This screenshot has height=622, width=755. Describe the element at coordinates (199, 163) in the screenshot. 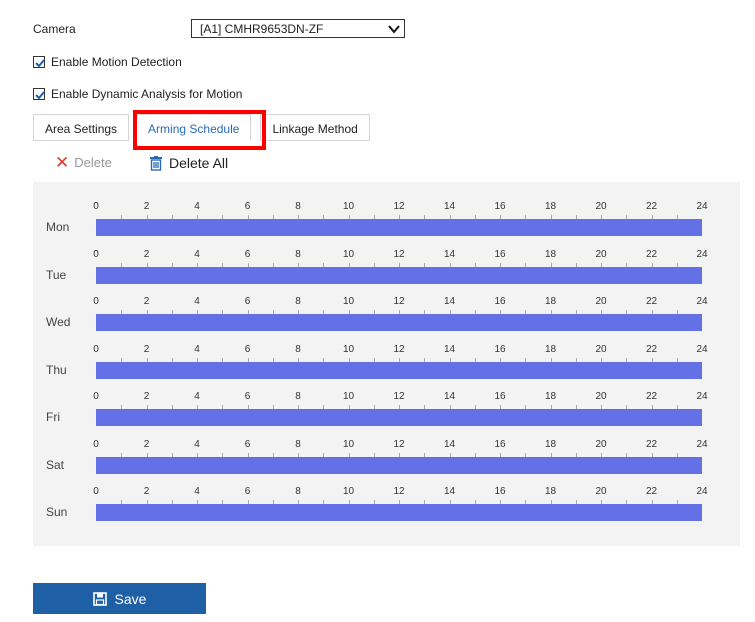

I see `delete-all-label: Delete All` at that location.